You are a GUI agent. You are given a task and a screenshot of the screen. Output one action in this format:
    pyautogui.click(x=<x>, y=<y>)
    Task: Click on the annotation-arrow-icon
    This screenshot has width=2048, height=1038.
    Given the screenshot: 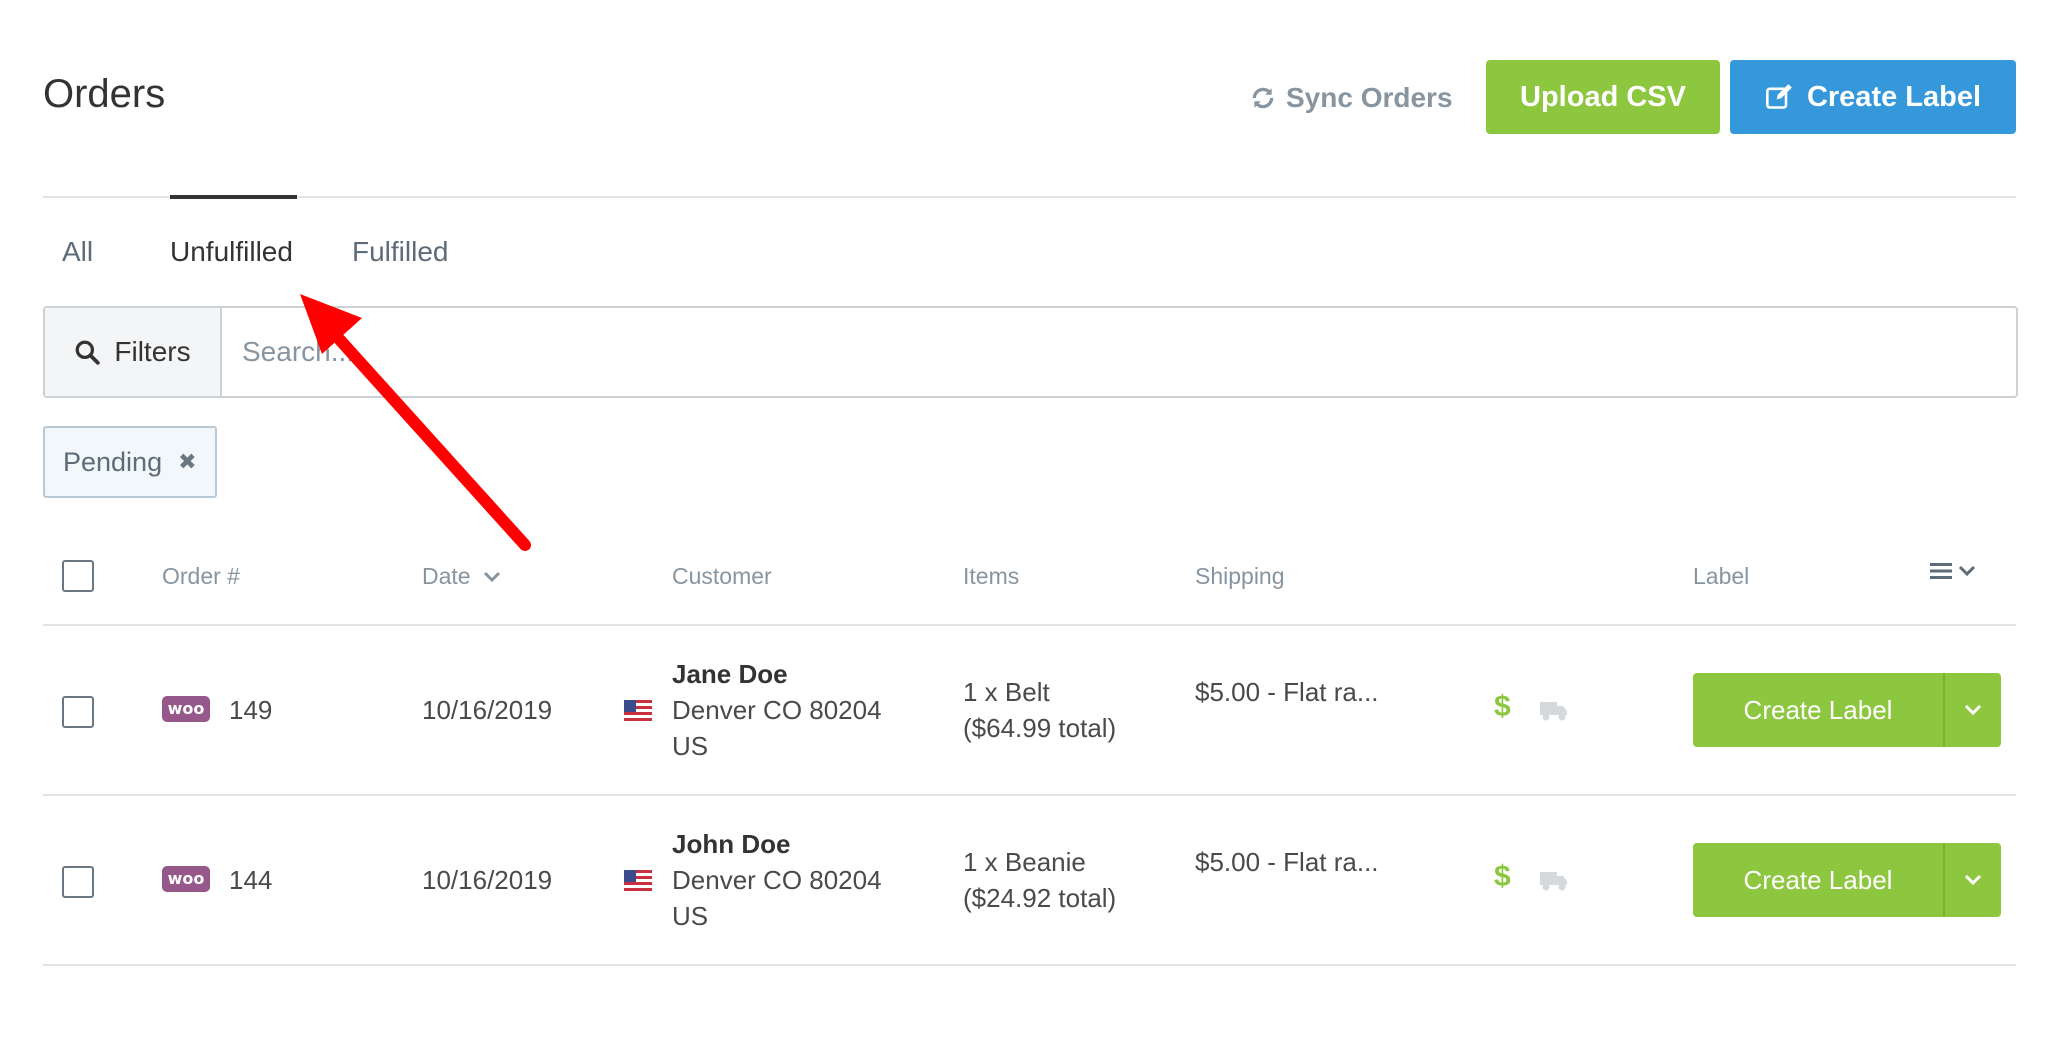 What is the action you would take?
    pyautogui.click(x=415, y=422)
    